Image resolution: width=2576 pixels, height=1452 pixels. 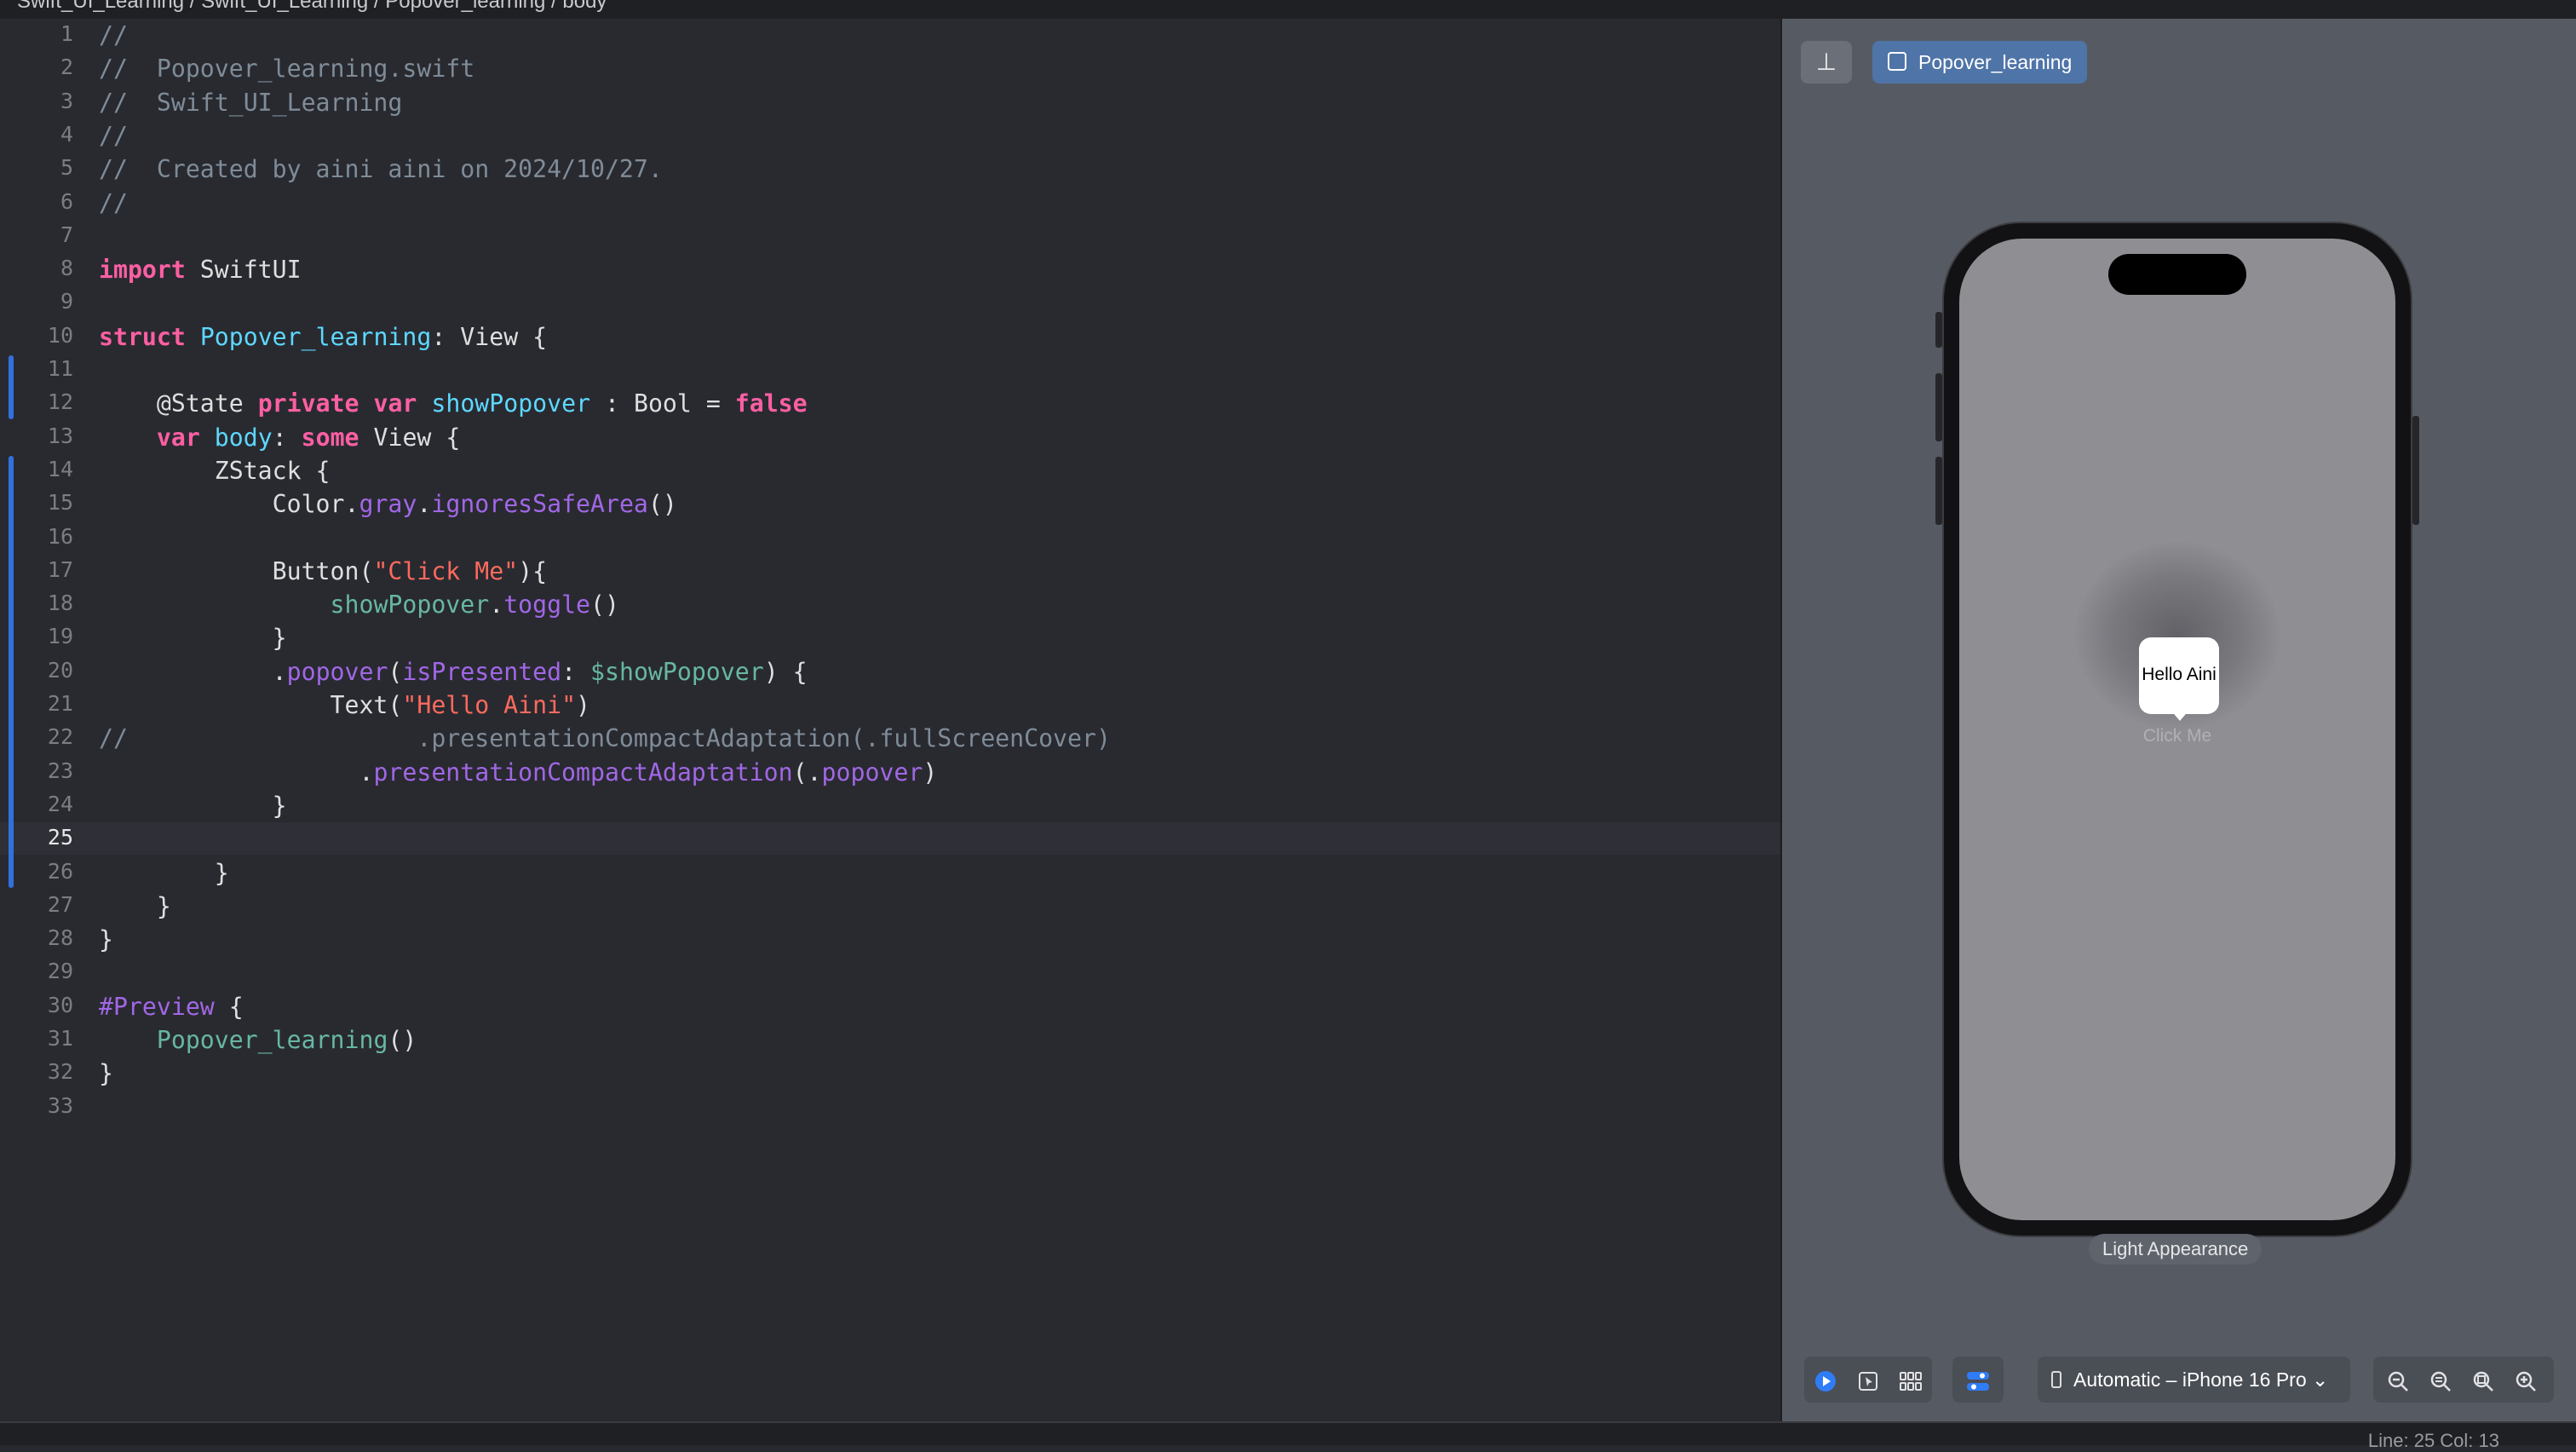 I want to click on code-line: 17 Button("Click Me"){, so click(x=890, y=571).